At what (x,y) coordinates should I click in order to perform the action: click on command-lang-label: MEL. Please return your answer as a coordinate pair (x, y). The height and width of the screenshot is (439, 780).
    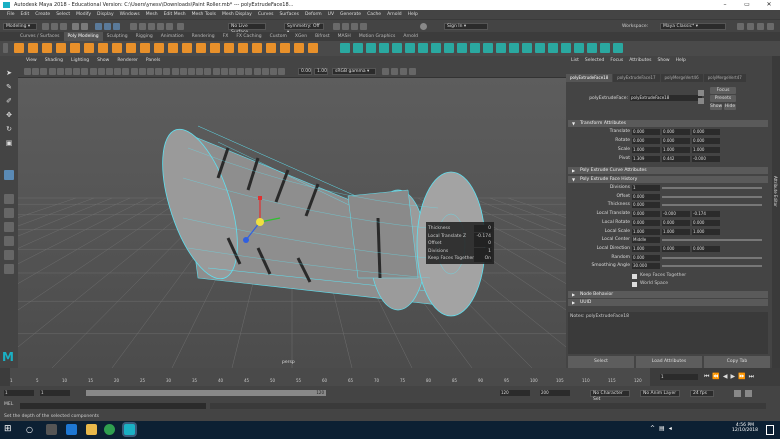
    Looking at the image, I should click on (8, 404).